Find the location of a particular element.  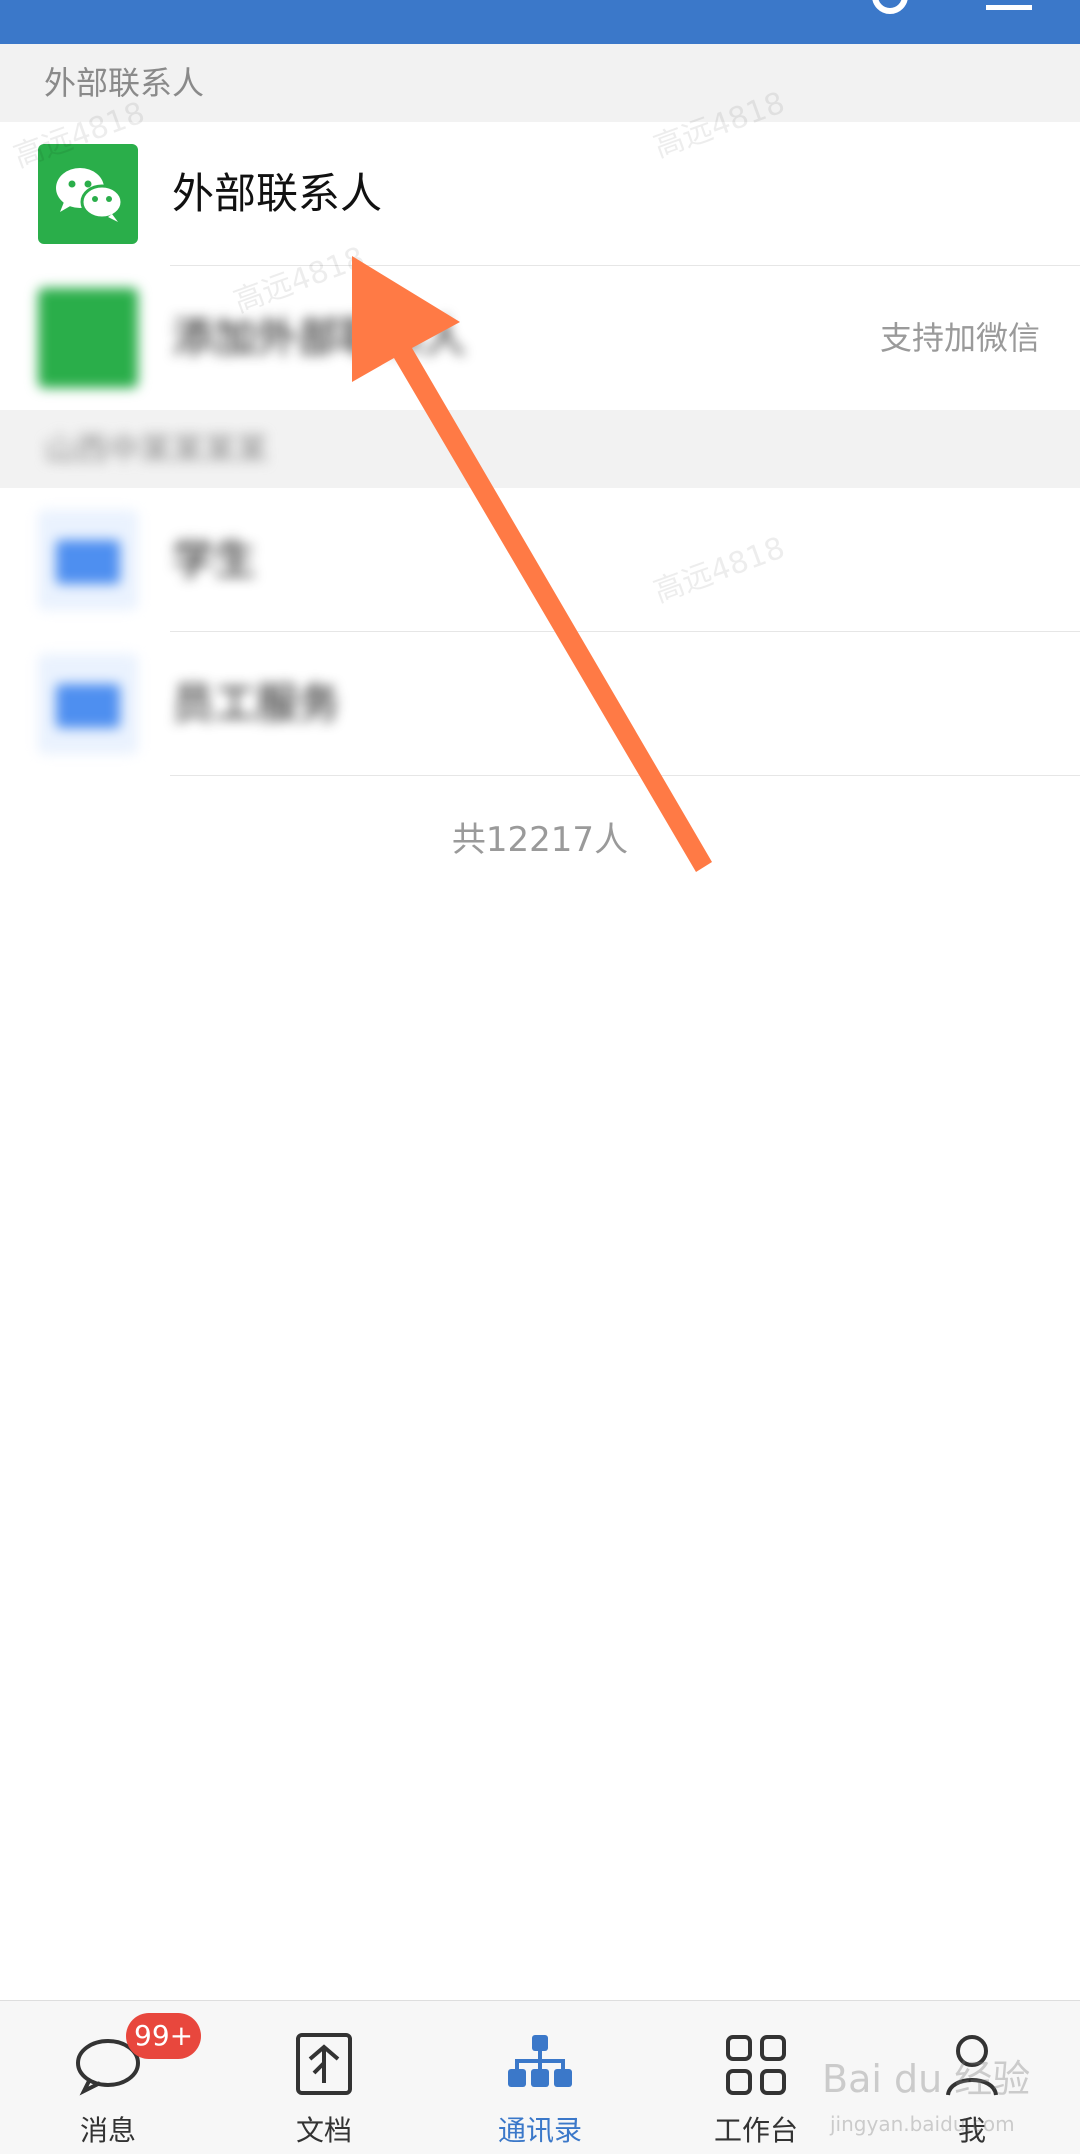

tab-label: 通讯录 is located at coordinates (539, 2130).